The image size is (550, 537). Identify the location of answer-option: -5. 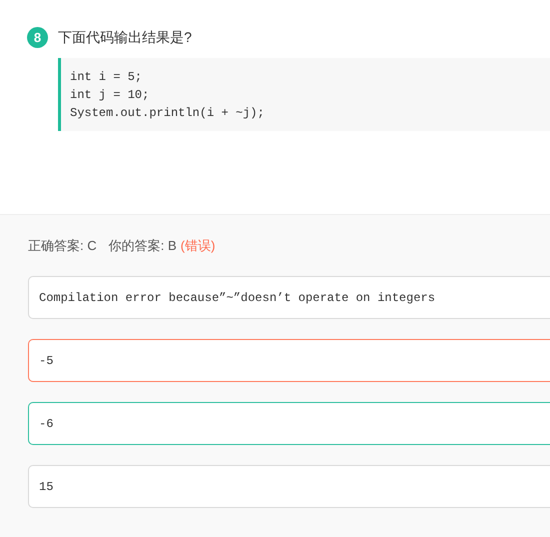
(289, 360).